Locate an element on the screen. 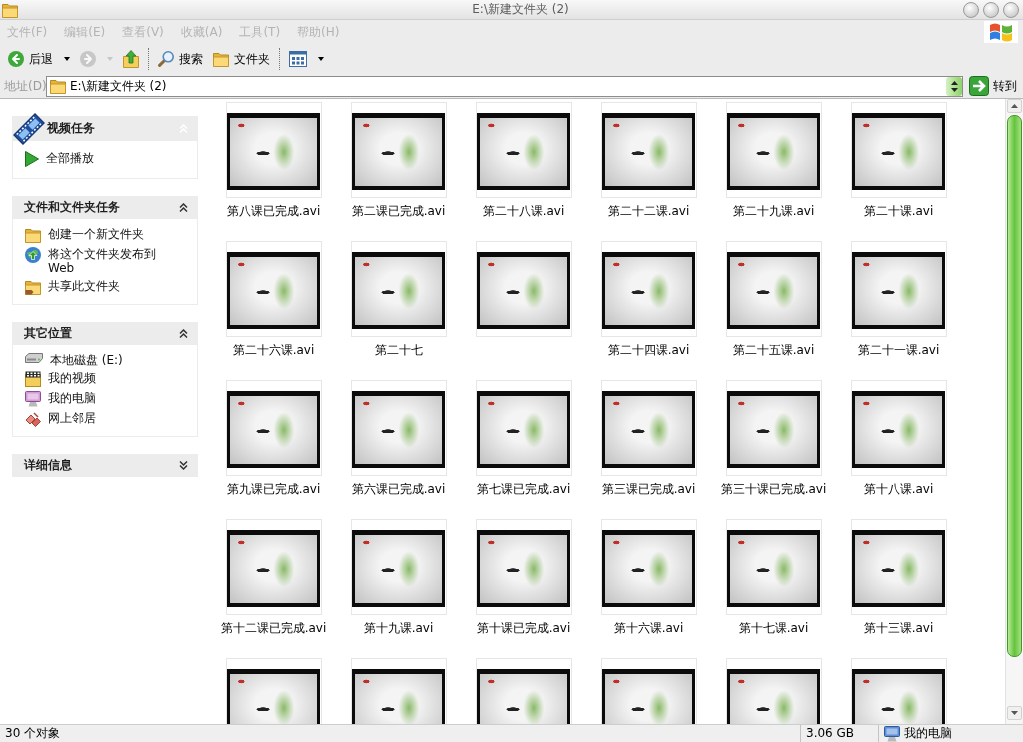 This screenshot has width=1023, height=742. object-count: 30 个对象 is located at coordinates (33, 733).